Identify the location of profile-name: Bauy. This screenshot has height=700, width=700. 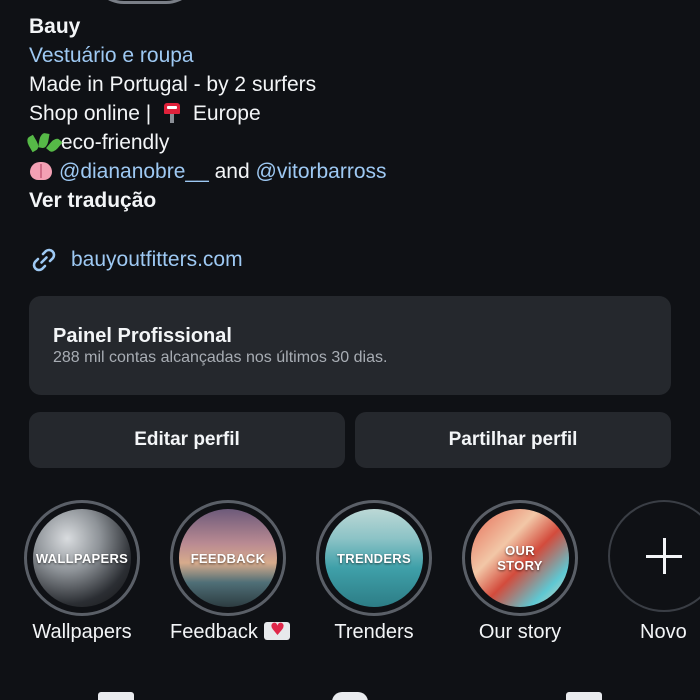
(55, 26).